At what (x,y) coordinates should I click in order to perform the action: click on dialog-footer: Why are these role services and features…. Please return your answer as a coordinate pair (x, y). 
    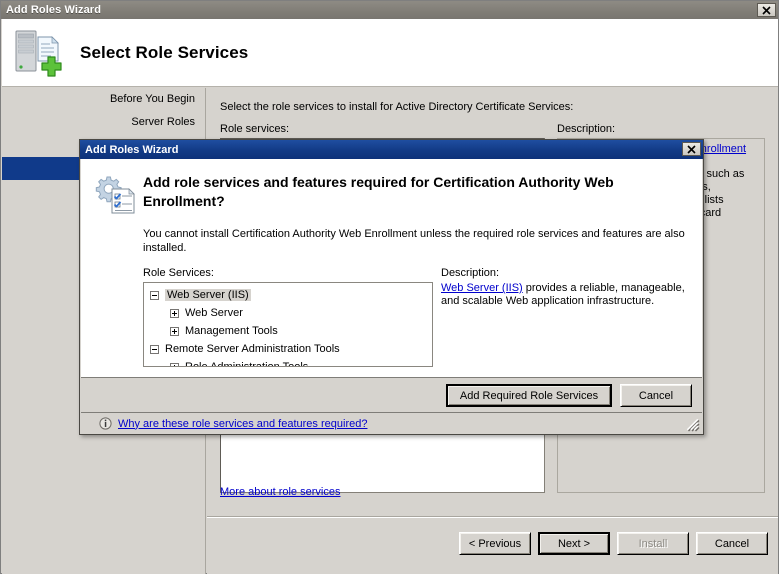
    Looking at the image, I should click on (391, 423).